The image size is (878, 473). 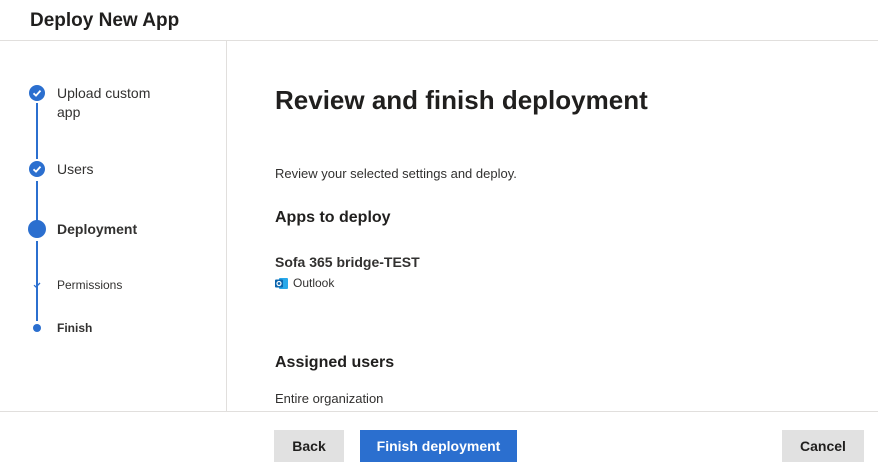 I want to click on step-users-complete-icon, so click(x=37, y=169).